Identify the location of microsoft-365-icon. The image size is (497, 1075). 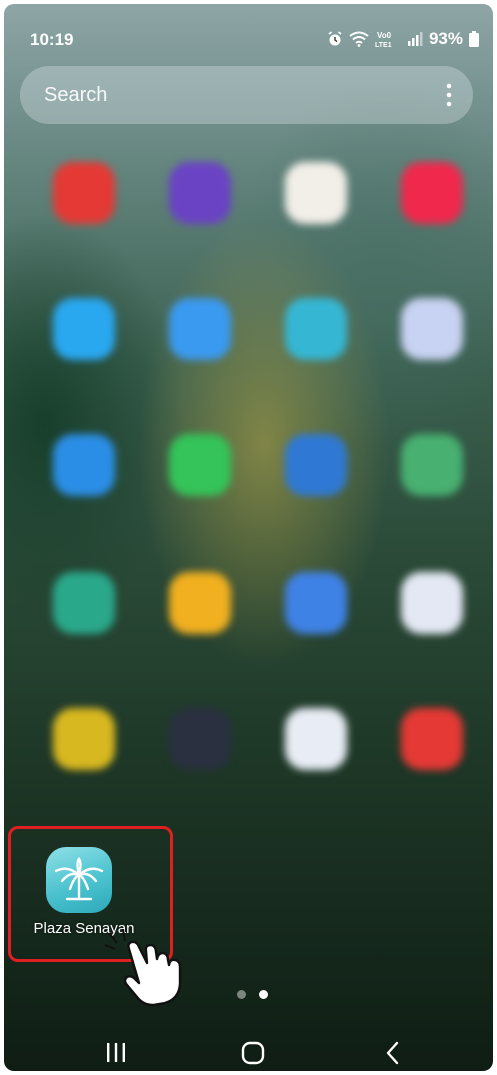
(432, 603).